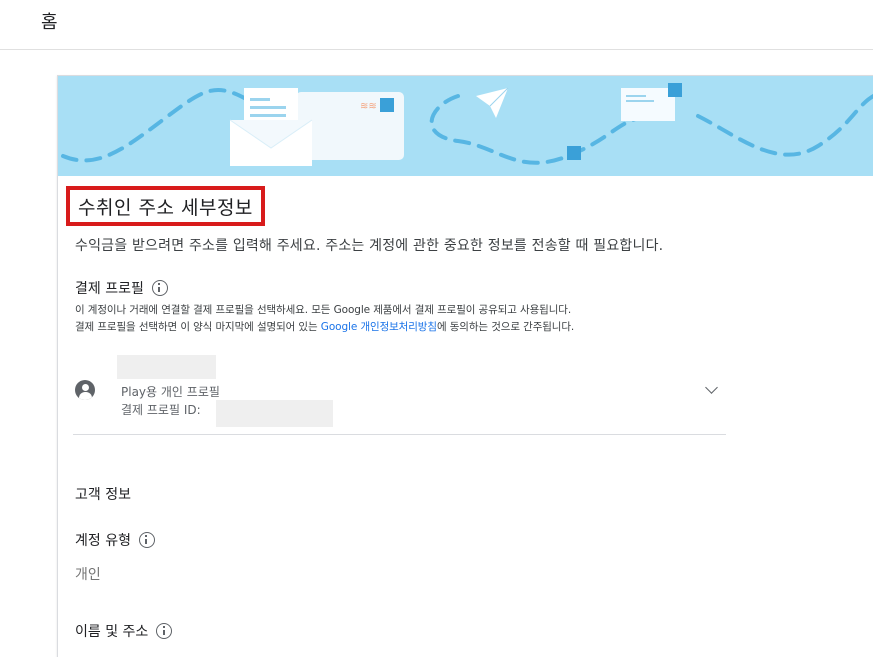 Image resolution: width=873 pixels, height=657 pixels. I want to click on note-prefix: 결제 프로필을 선택하면 이 양식 마지막에 설명되어 있는, so click(198, 327).